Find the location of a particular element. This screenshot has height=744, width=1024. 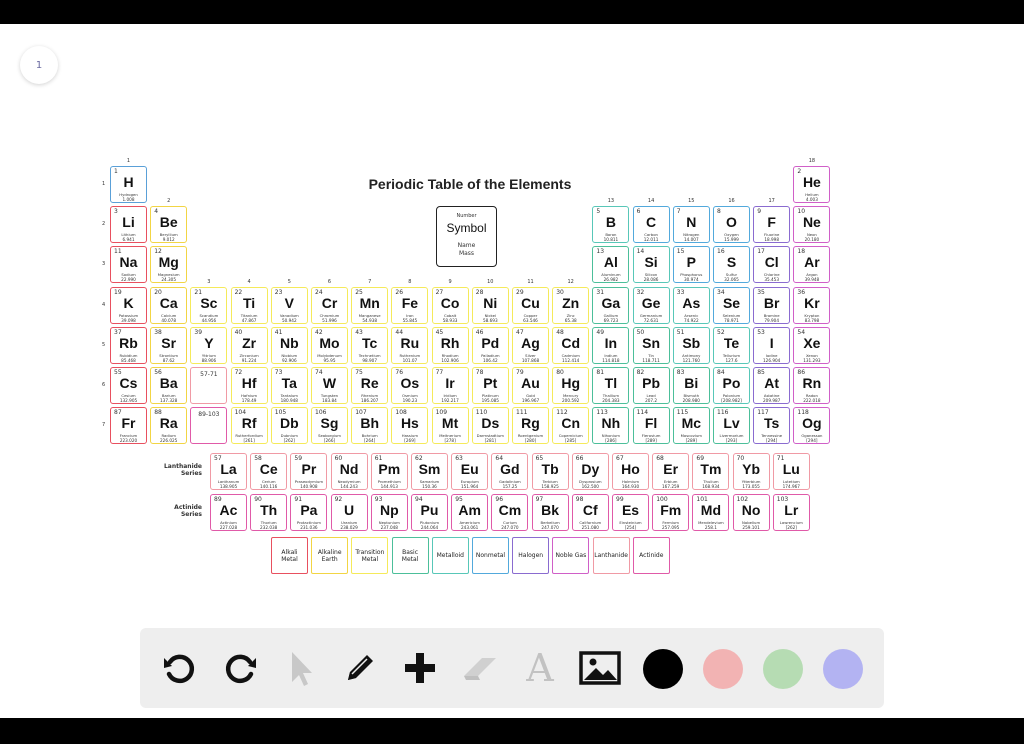

color-green-swatch is located at coordinates (783, 669).